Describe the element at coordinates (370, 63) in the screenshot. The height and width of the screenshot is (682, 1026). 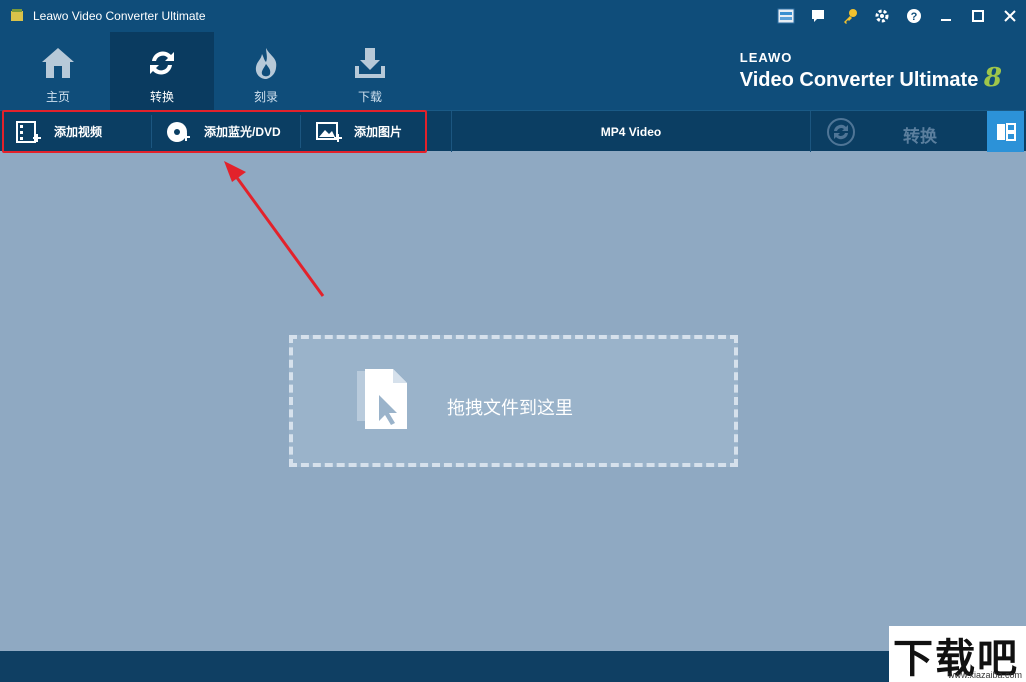
I see `download-icon` at that location.